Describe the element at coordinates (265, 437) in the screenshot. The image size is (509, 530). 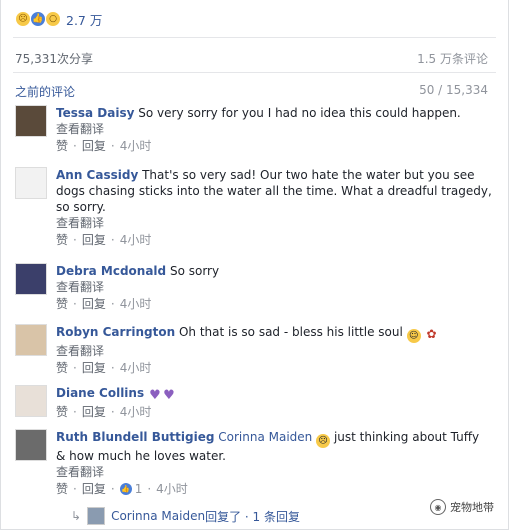
I see `mention-link: Corinna Maiden` at that location.